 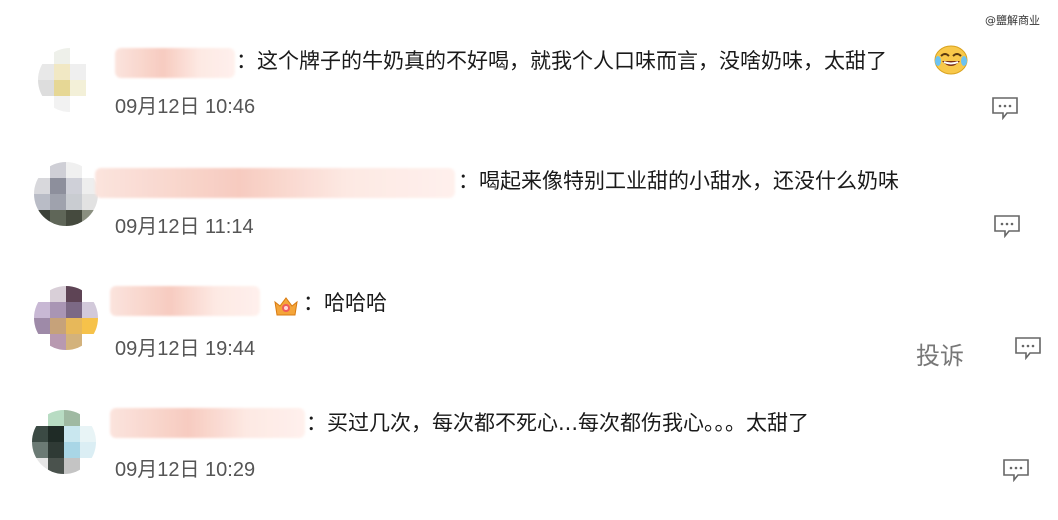 I want to click on comment-text: ：哈哈哈, so click(x=345, y=303).